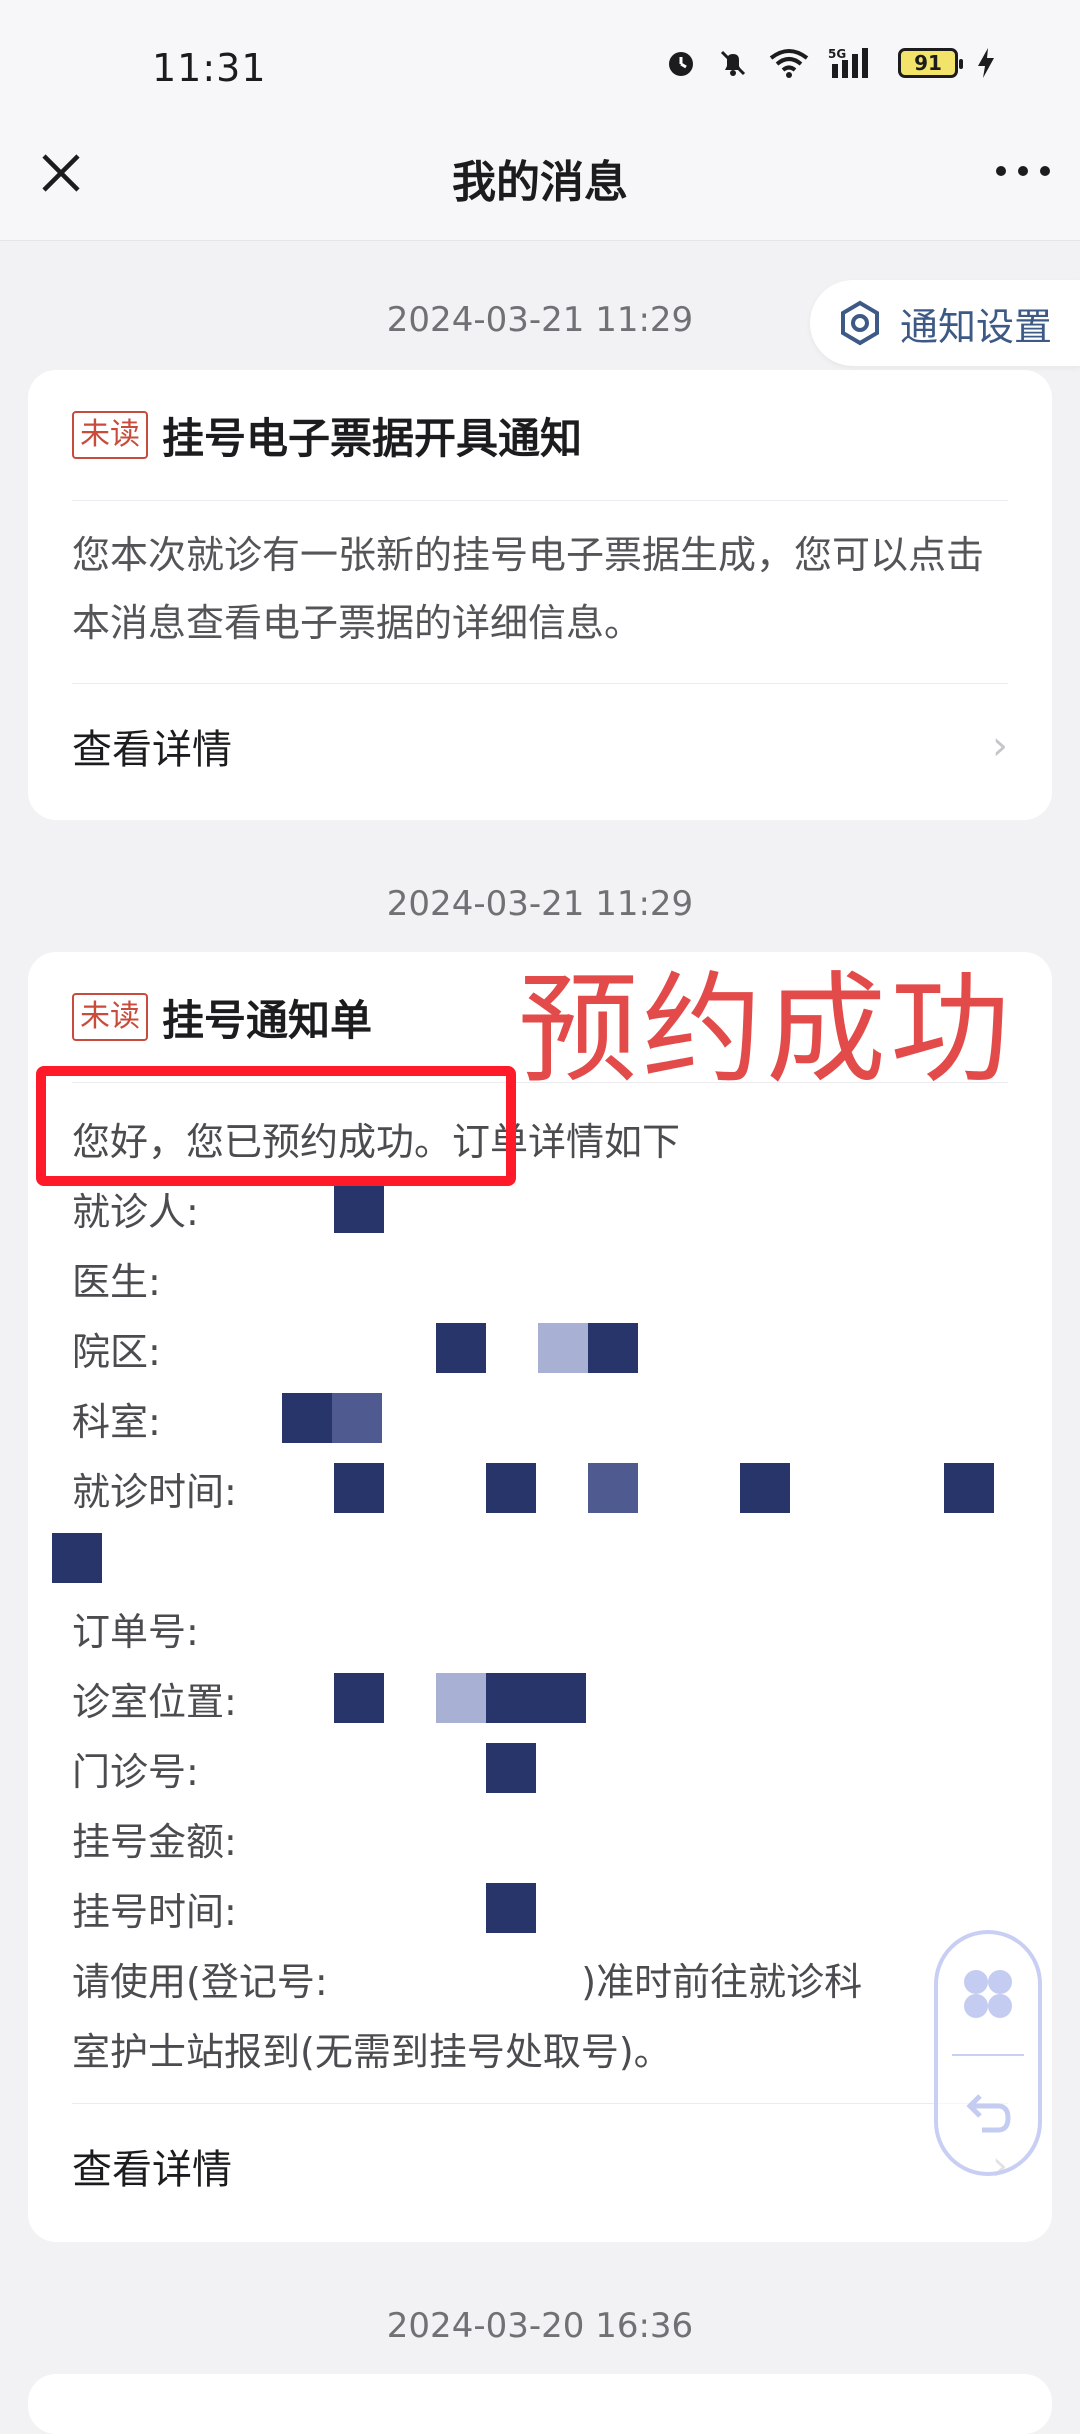 Image resolution: width=1080 pixels, height=2434 pixels. I want to click on message-card, so click(540, 2404).